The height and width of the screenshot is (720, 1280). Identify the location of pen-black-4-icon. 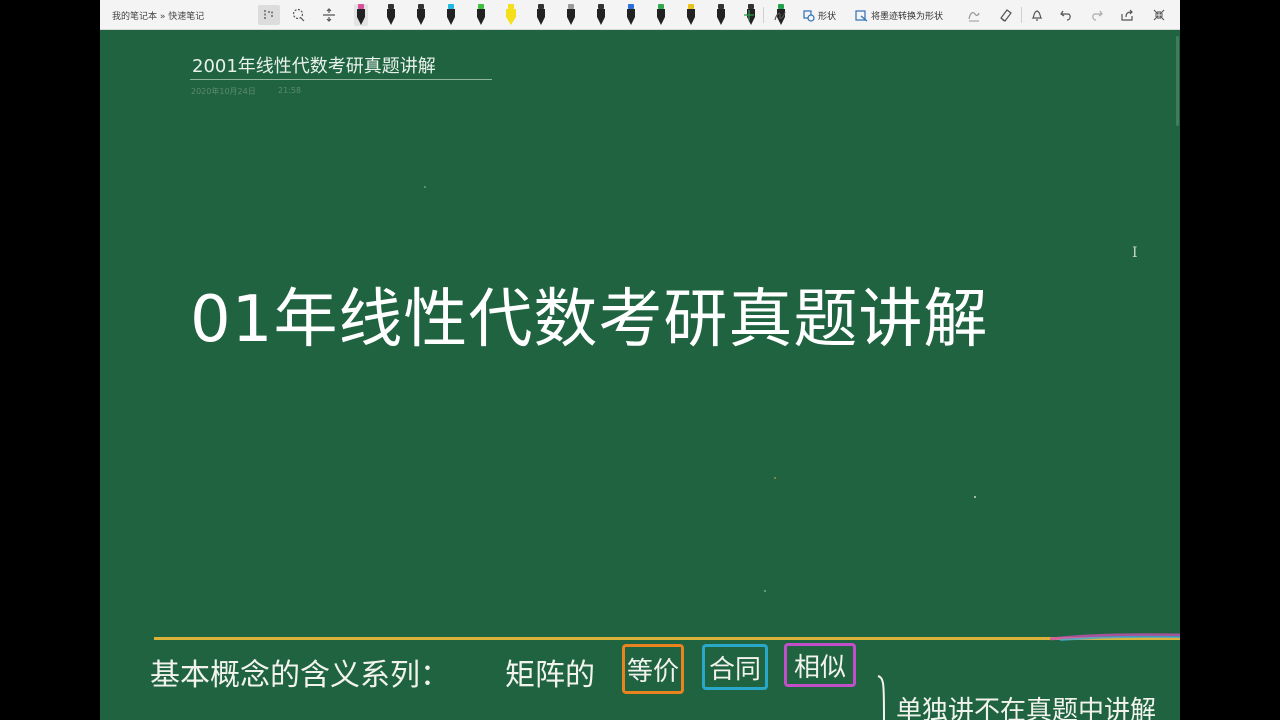
(541, 15).